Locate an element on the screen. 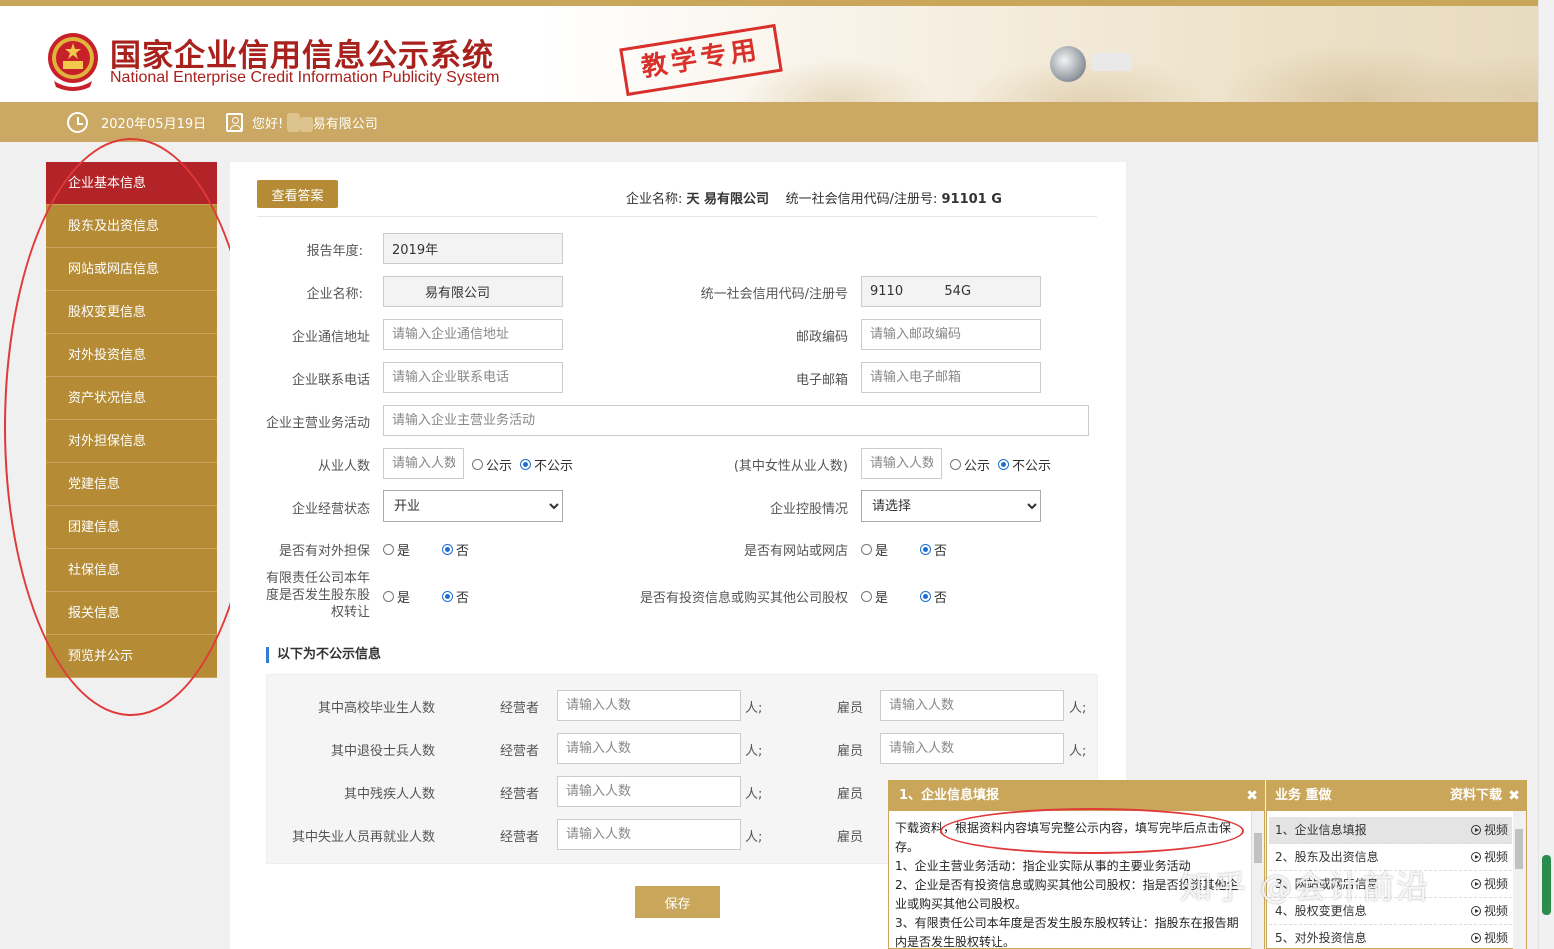 The height and width of the screenshot is (949, 1554). postcode-input is located at coordinates (951, 334).